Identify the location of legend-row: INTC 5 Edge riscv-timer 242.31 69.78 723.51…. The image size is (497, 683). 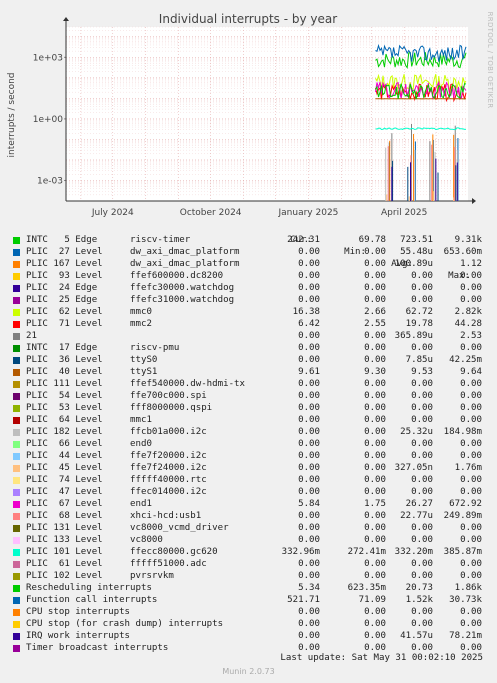
(248, 240).